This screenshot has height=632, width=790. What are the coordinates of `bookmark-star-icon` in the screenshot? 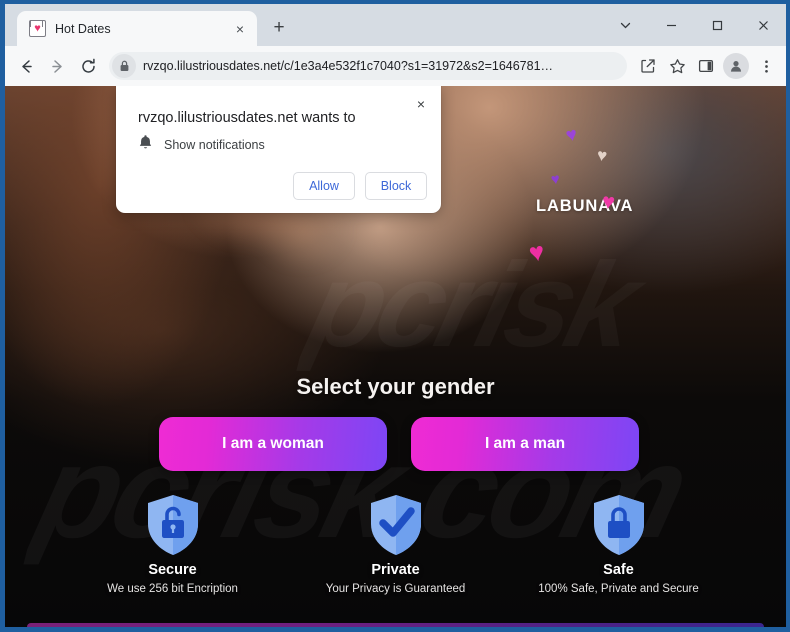 It's located at (677, 66).